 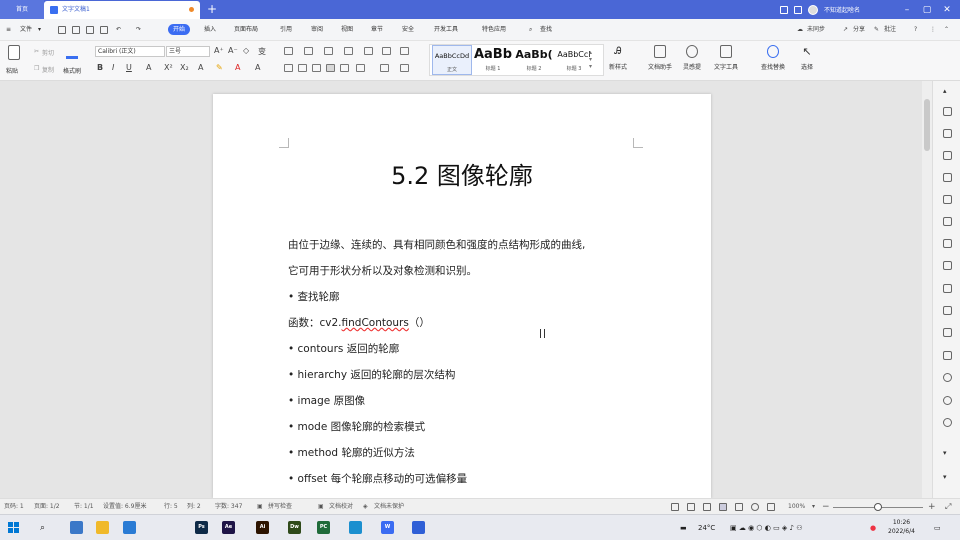 I want to click on menu-file: 文件, so click(x=26, y=30).